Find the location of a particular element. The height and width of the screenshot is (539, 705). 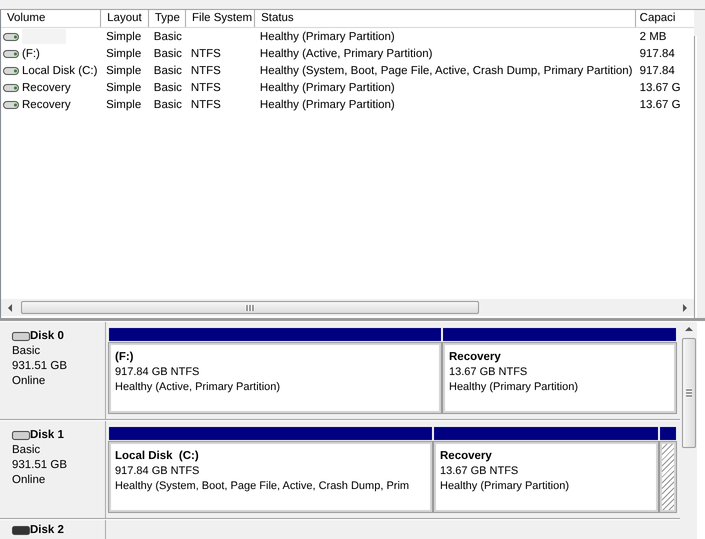

partition-name: (F:) is located at coordinates (124, 357).